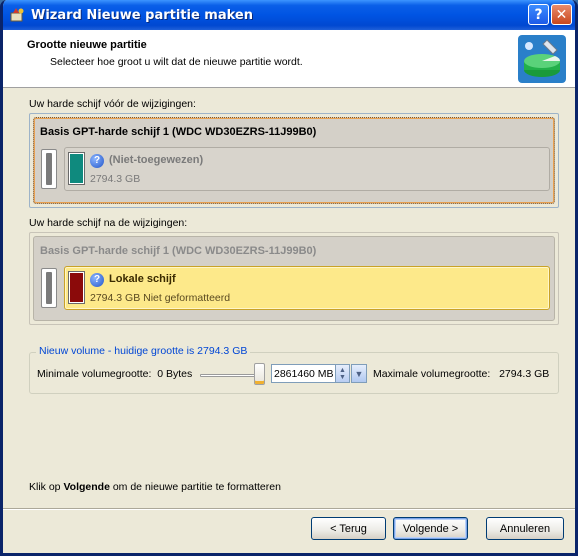 The width and height of the screenshot is (578, 556). I want to click on spin-up-icon: ▲, so click(342, 370).